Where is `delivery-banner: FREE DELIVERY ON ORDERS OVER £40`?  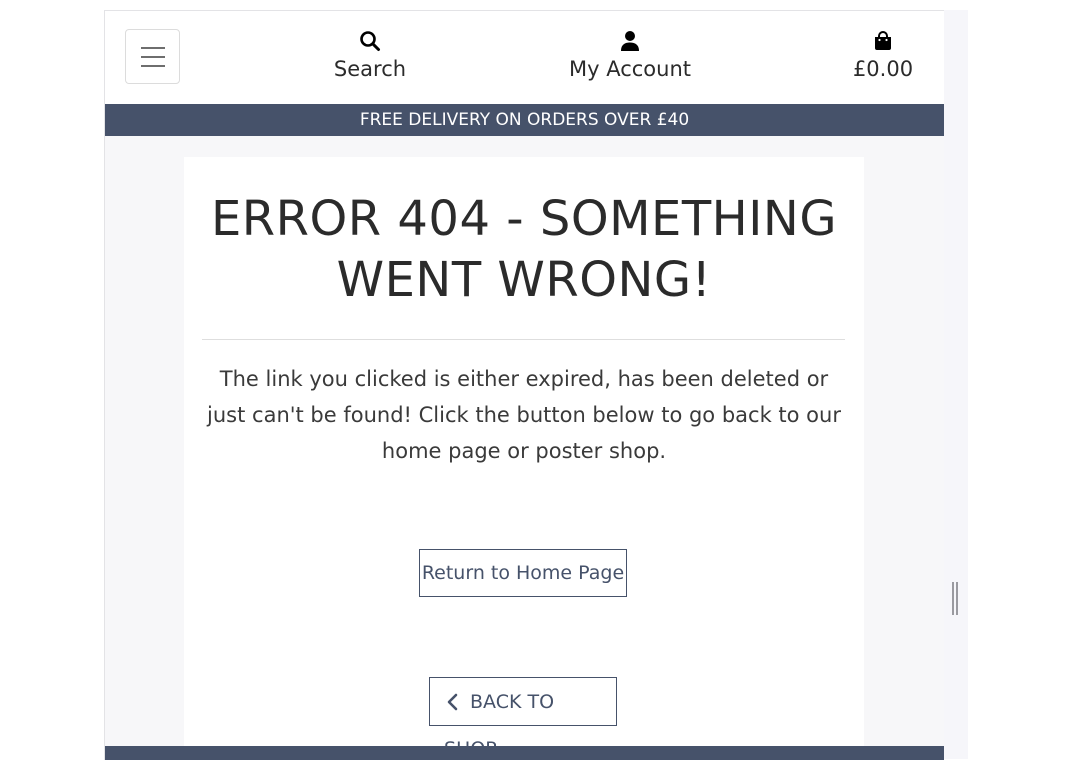
delivery-banner: FREE DELIVERY ON ORDERS OVER £40 is located at coordinates (524, 120).